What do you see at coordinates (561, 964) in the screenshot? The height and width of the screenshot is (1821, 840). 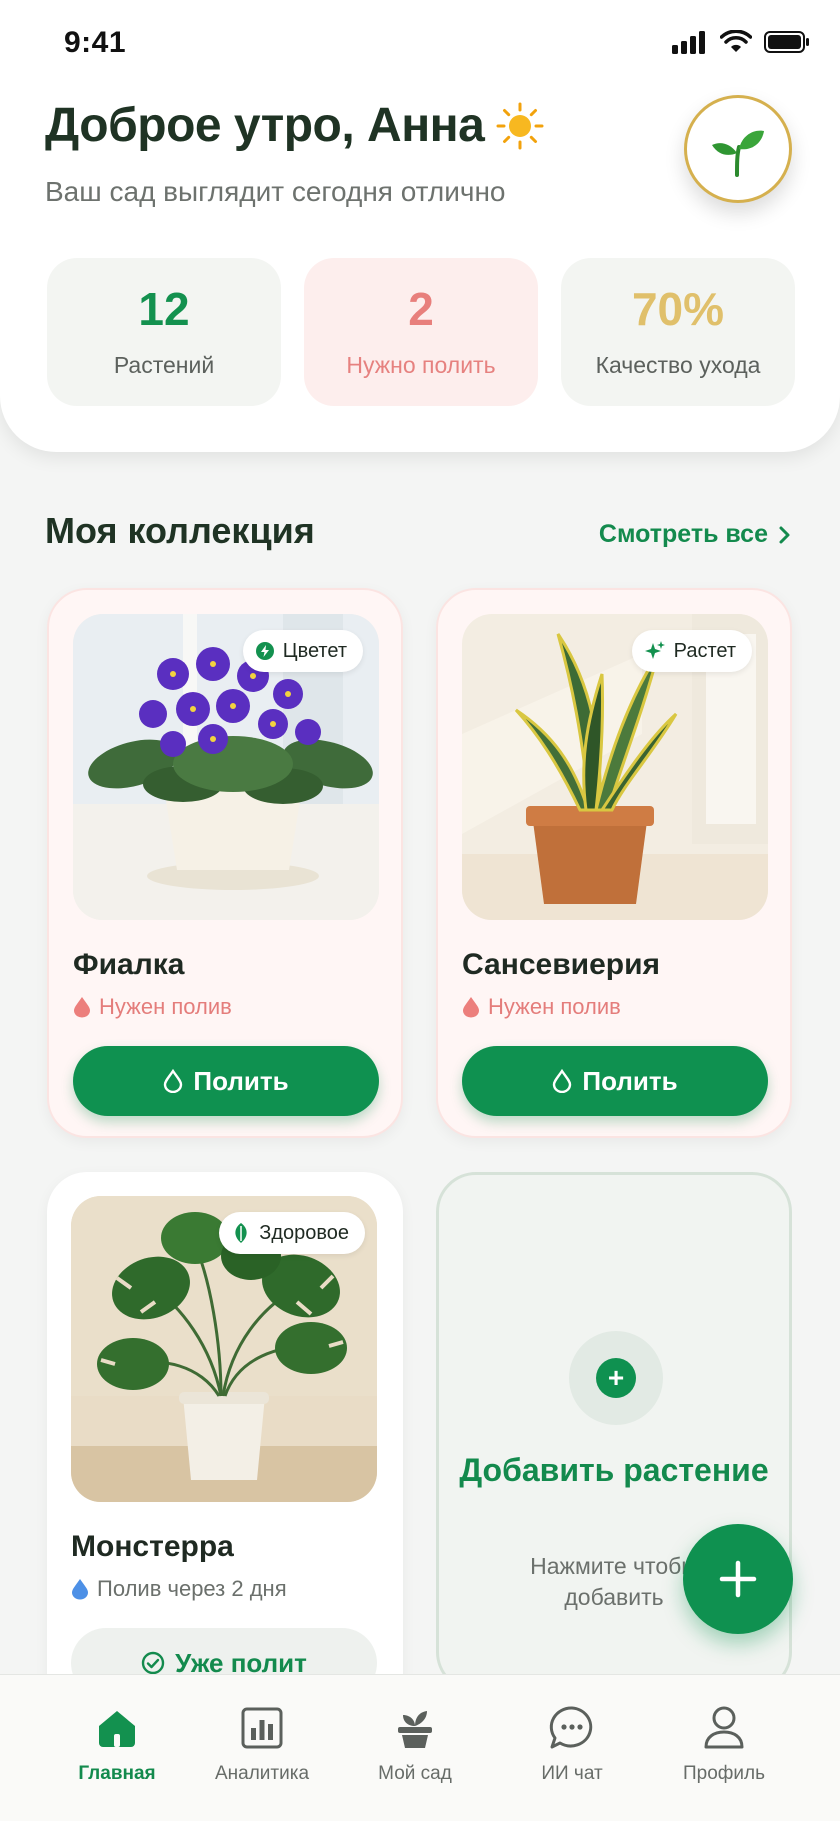 I see `plant-name: Сансевиерия` at bounding box center [561, 964].